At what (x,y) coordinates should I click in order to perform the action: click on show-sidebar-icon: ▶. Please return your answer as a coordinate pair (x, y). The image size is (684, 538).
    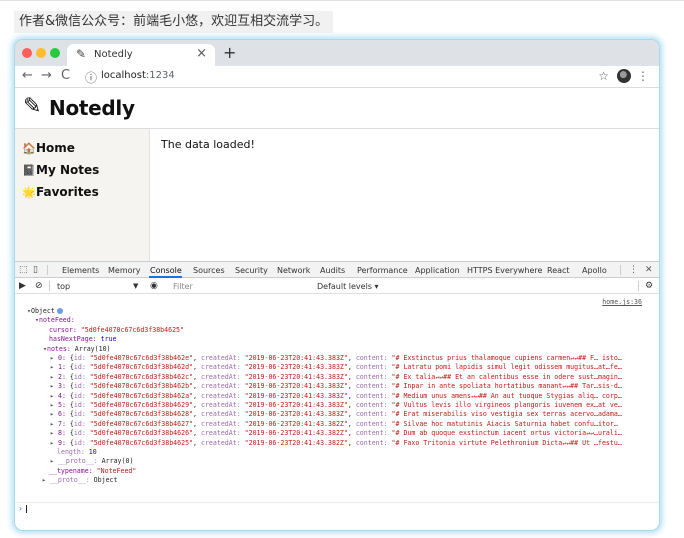
    Looking at the image, I should click on (22, 286).